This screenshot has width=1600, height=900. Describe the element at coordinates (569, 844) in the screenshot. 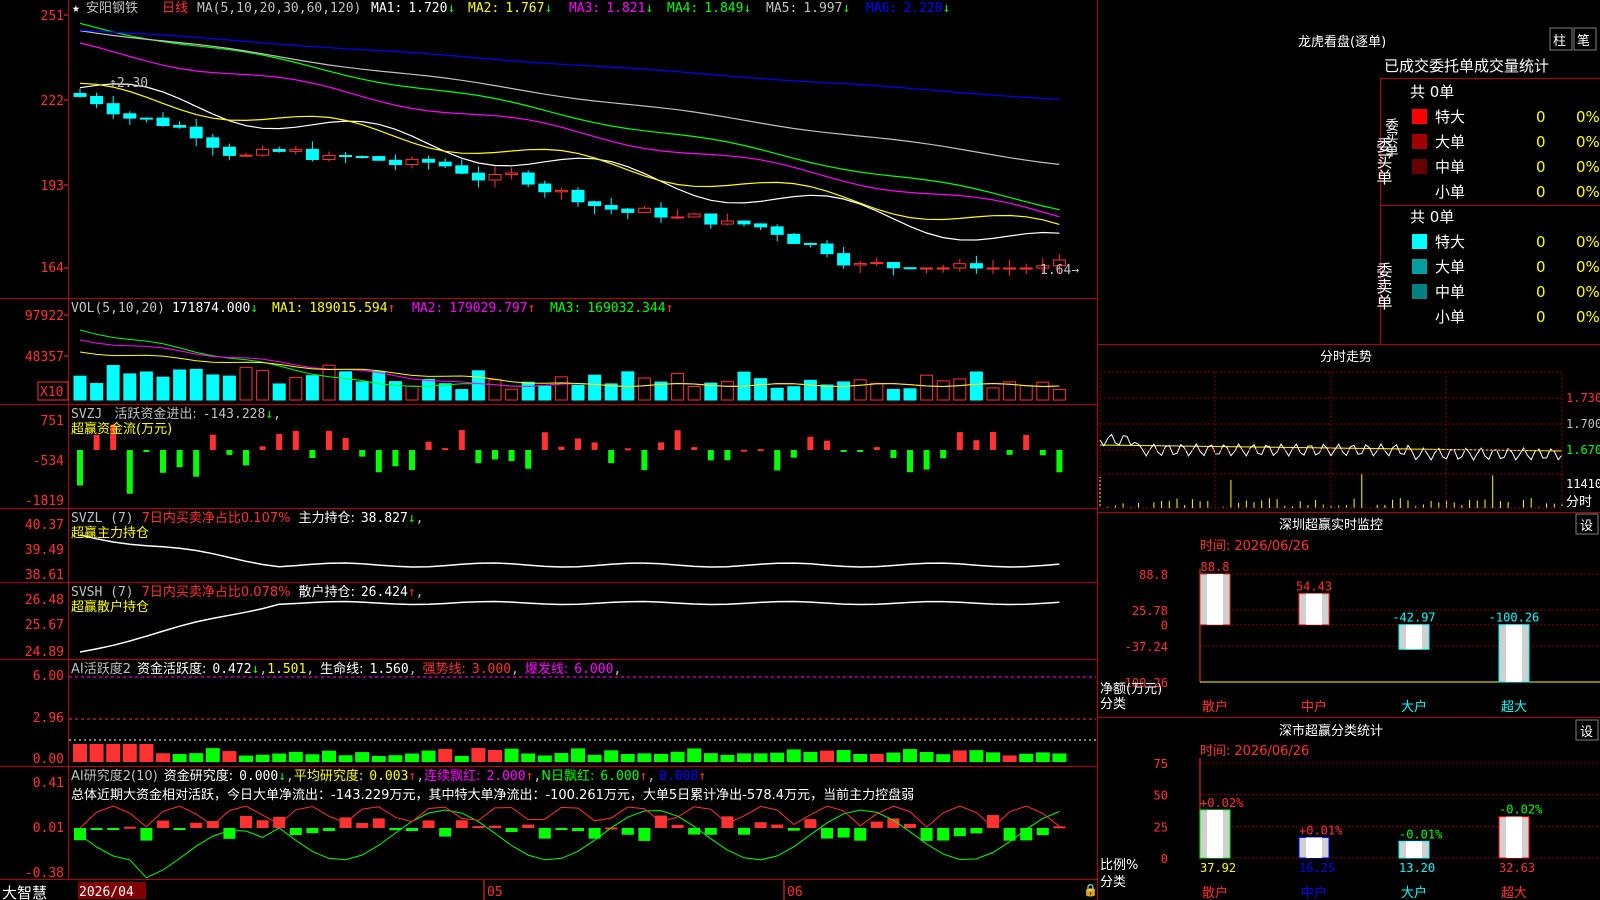

I see `research-line` at that location.